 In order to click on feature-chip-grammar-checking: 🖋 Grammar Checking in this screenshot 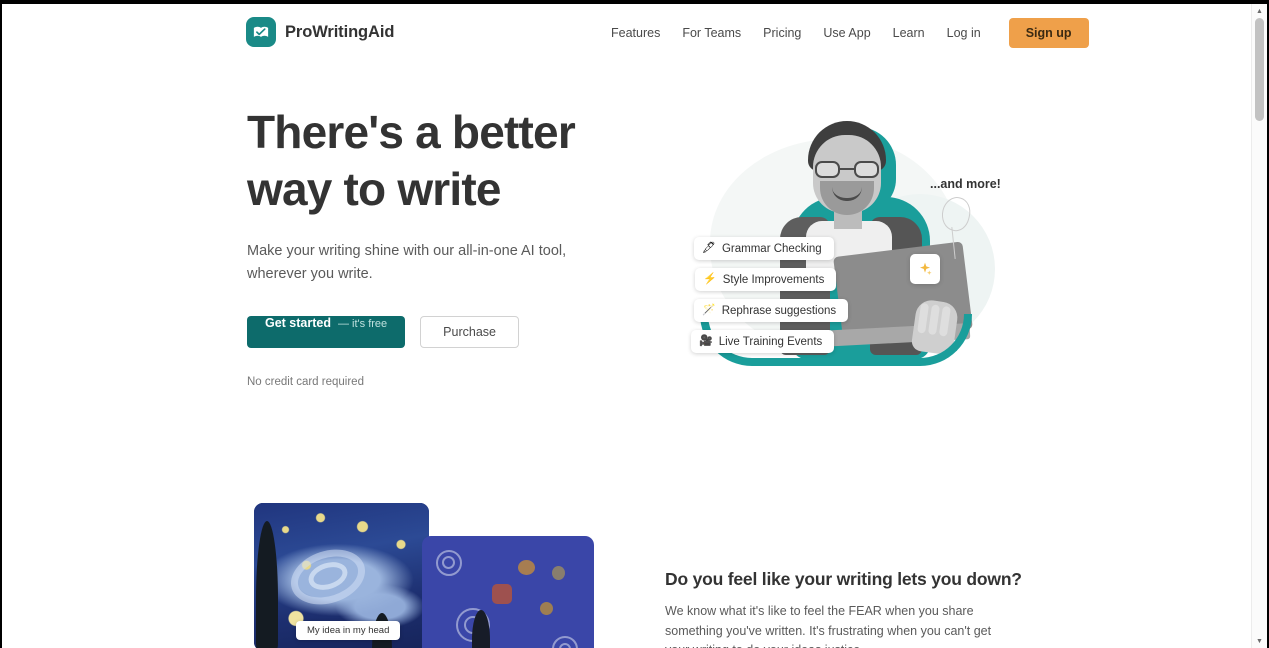, I will do `click(764, 248)`.